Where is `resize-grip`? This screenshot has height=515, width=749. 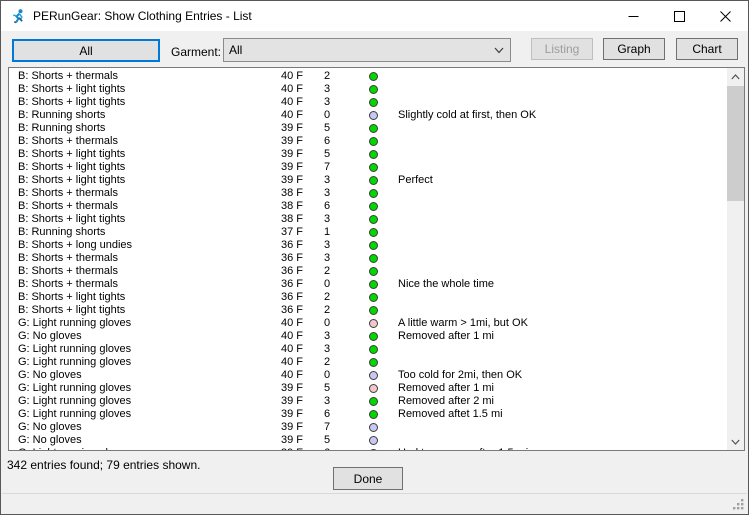 resize-grip is located at coordinates (738, 504).